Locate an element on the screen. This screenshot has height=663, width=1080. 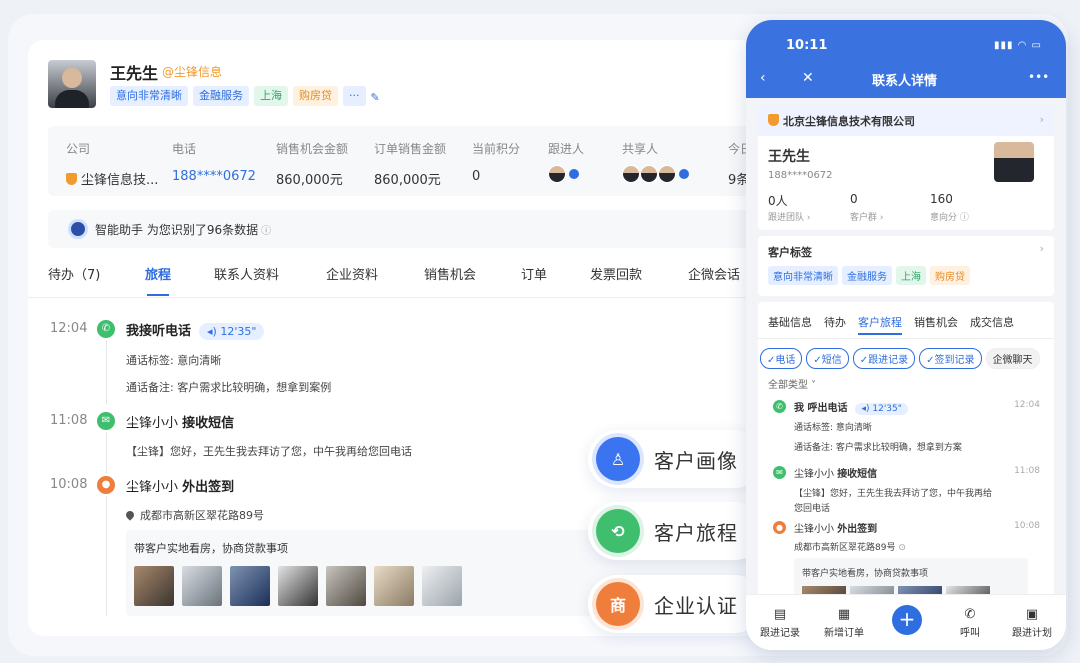
filter-chip: ✓签到记录 is located at coordinates (950, 358).